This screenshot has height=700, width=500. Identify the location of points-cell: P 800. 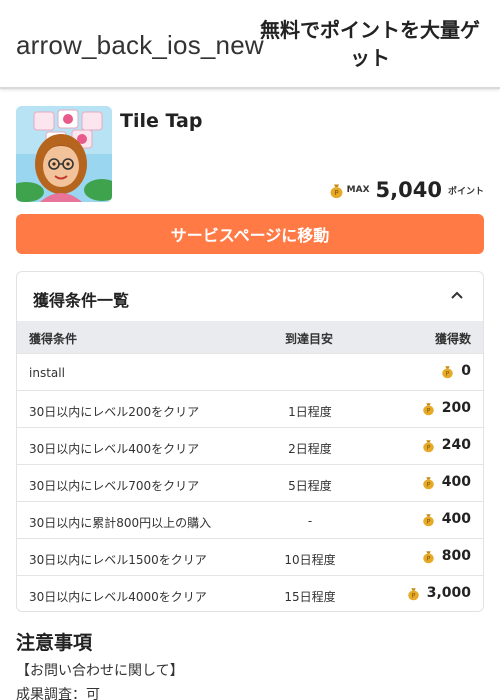
(446, 556).